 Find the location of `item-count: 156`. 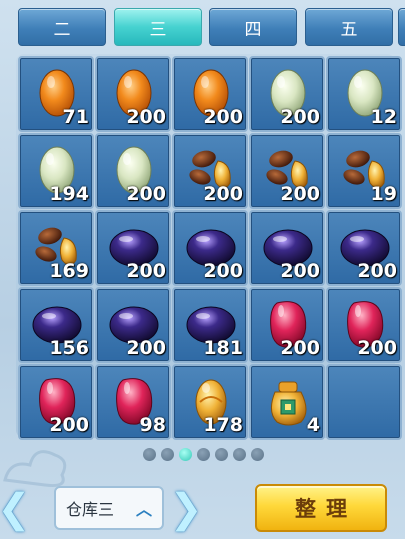

item-count: 156 is located at coordinates (69, 348).